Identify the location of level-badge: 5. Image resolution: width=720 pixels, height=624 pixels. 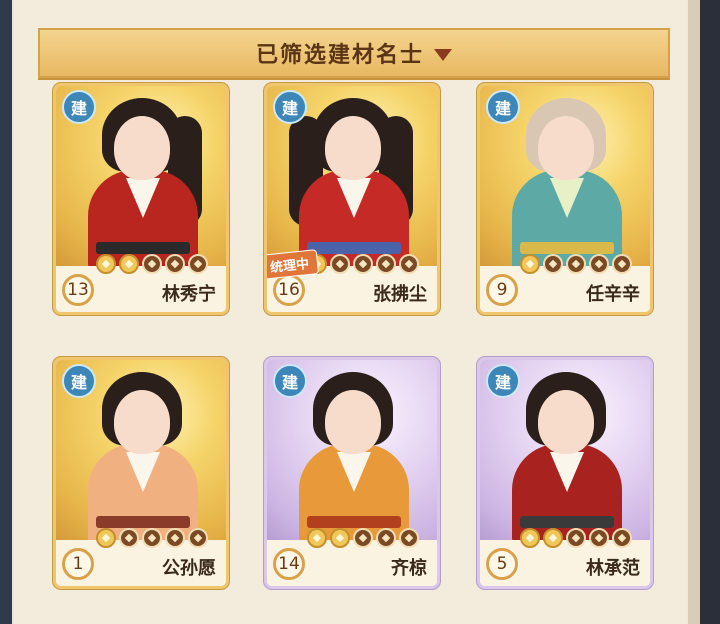
(502, 564).